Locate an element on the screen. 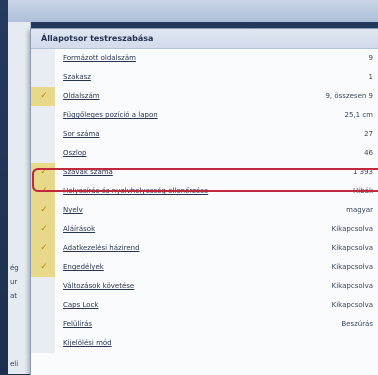 The width and height of the screenshot is (378, 375). menu-item: Függőleges pozíció a lapon 25,1 cm is located at coordinates (204, 115).